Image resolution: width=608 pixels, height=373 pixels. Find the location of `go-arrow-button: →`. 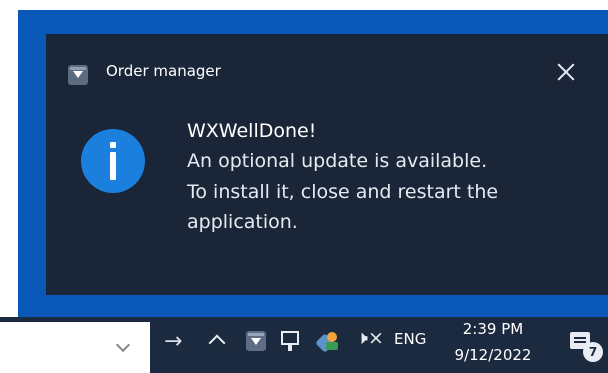

go-arrow-button: → is located at coordinates (173, 341).